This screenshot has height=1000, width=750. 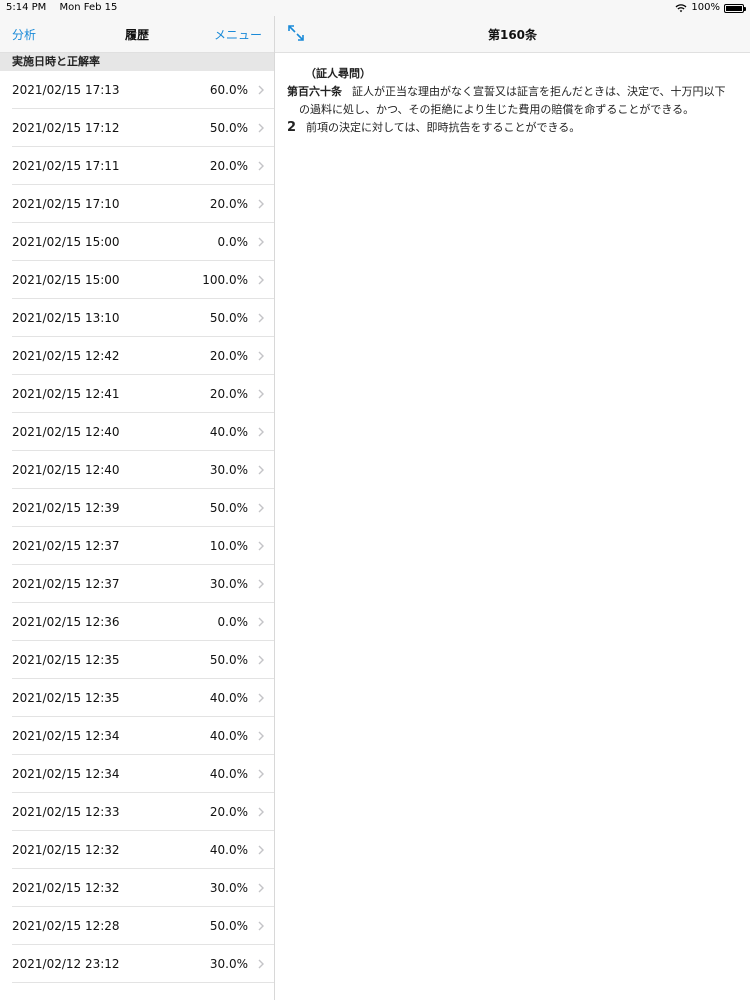 I want to click on history-row-rate: 10.0%, so click(x=228, y=546).